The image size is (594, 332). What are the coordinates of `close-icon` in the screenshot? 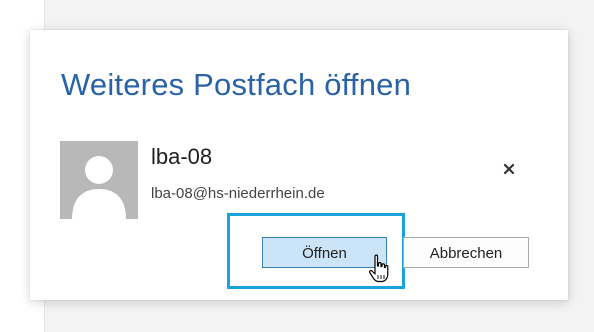 It's located at (509, 169).